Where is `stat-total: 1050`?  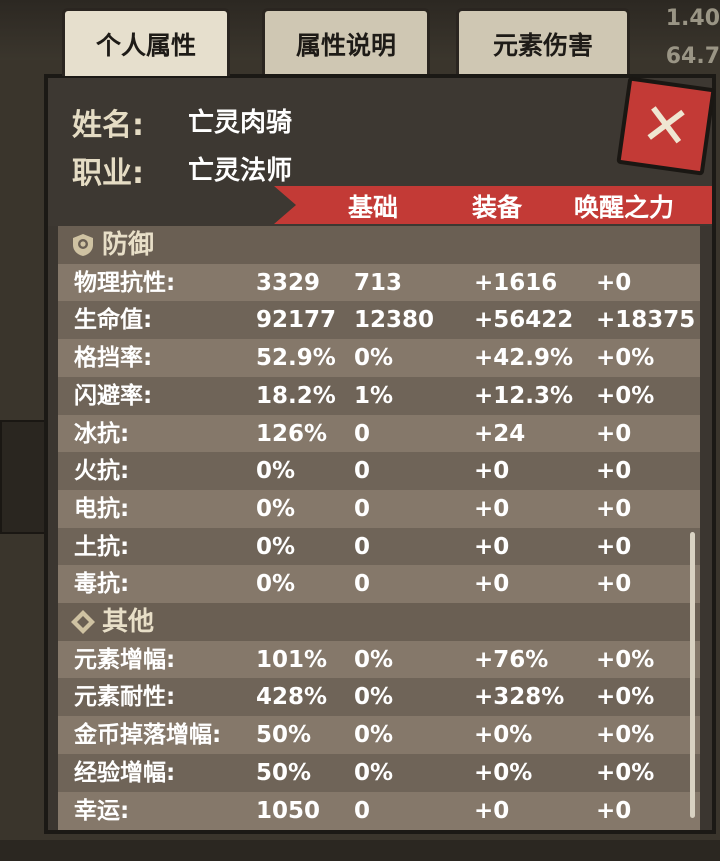
stat-total: 1050 is located at coordinates (288, 810).